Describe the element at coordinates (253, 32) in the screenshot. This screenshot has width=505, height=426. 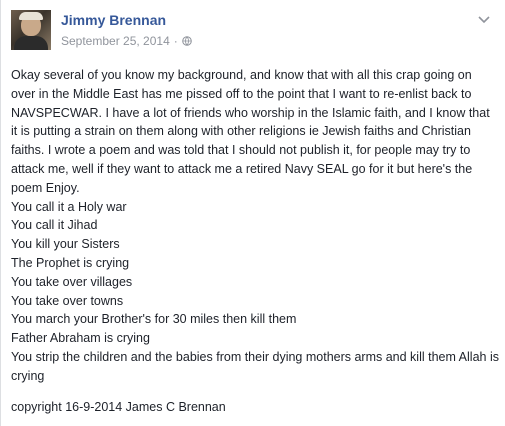
I see `post-header: Jimmy Brennan September 25, 2014 ·` at that location.